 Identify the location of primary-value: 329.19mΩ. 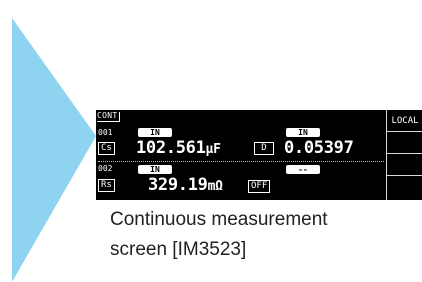
(185, 186).